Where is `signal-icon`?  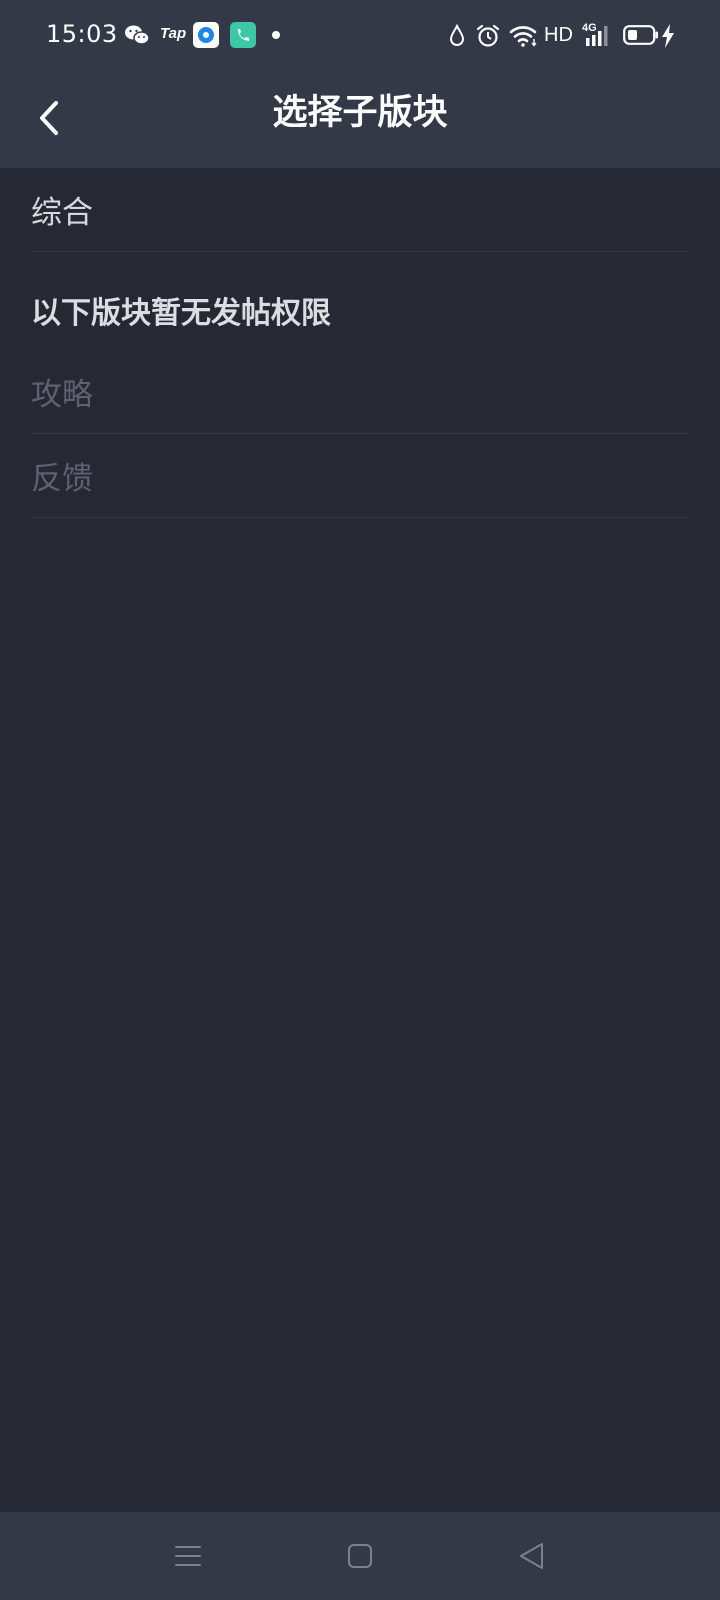
signal-icon is located at coordinates (597, 36).